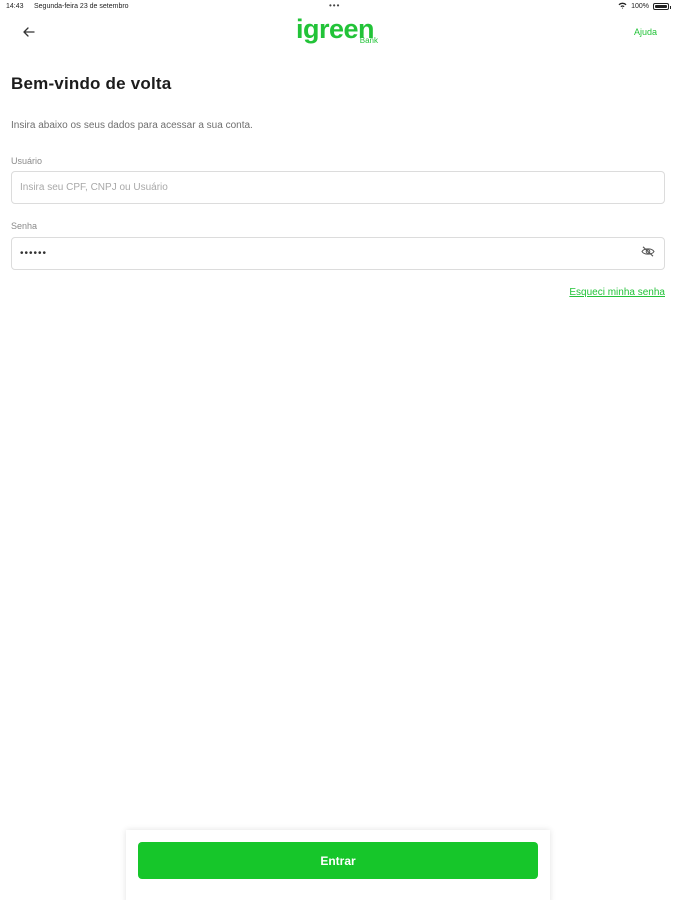 The width and height of the screenshot is (675, 900). I want to click on password-field-label: Senha, so click(24, 226).